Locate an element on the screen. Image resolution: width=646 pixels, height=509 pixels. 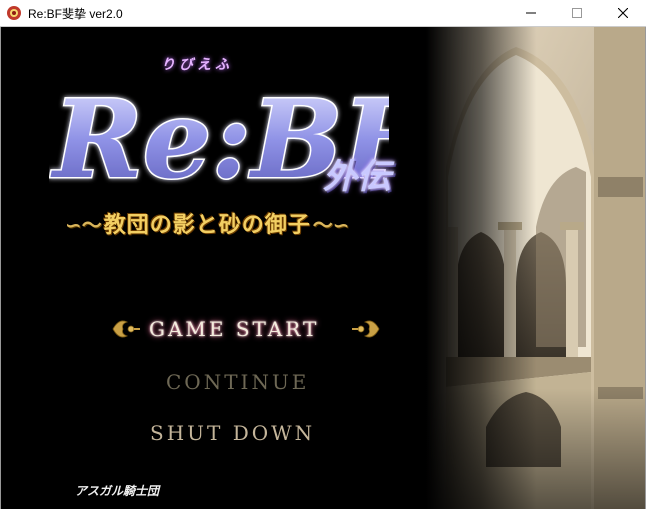
subtitle-text: 教団の影と砂の御子 is located at coordinates (207, 225).